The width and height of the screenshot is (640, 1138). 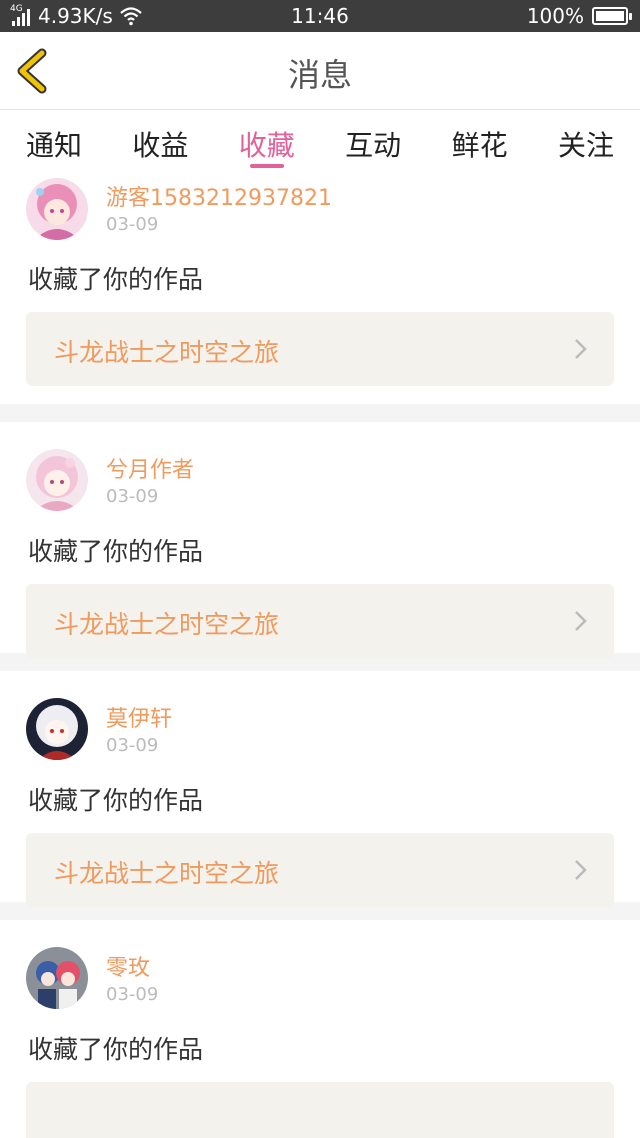 What do you see at coordinates (320, 1110) in the screenshot?
I see `work-link` at bounding box center [320, 1110].